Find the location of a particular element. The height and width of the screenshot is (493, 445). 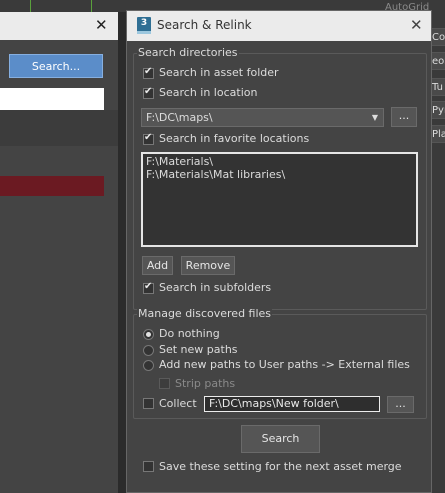

do-nothing-radio is located at coordinates (148, 334).